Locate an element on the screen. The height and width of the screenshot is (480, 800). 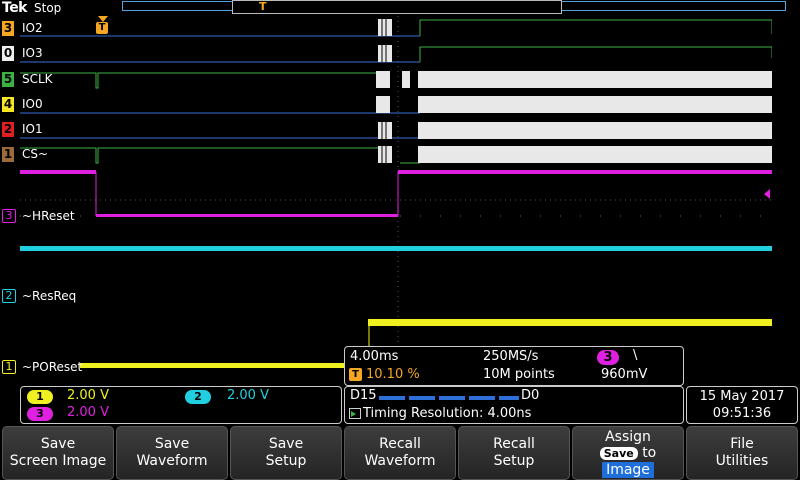
channel-name: SCLK is located at coordinates (37, 79).